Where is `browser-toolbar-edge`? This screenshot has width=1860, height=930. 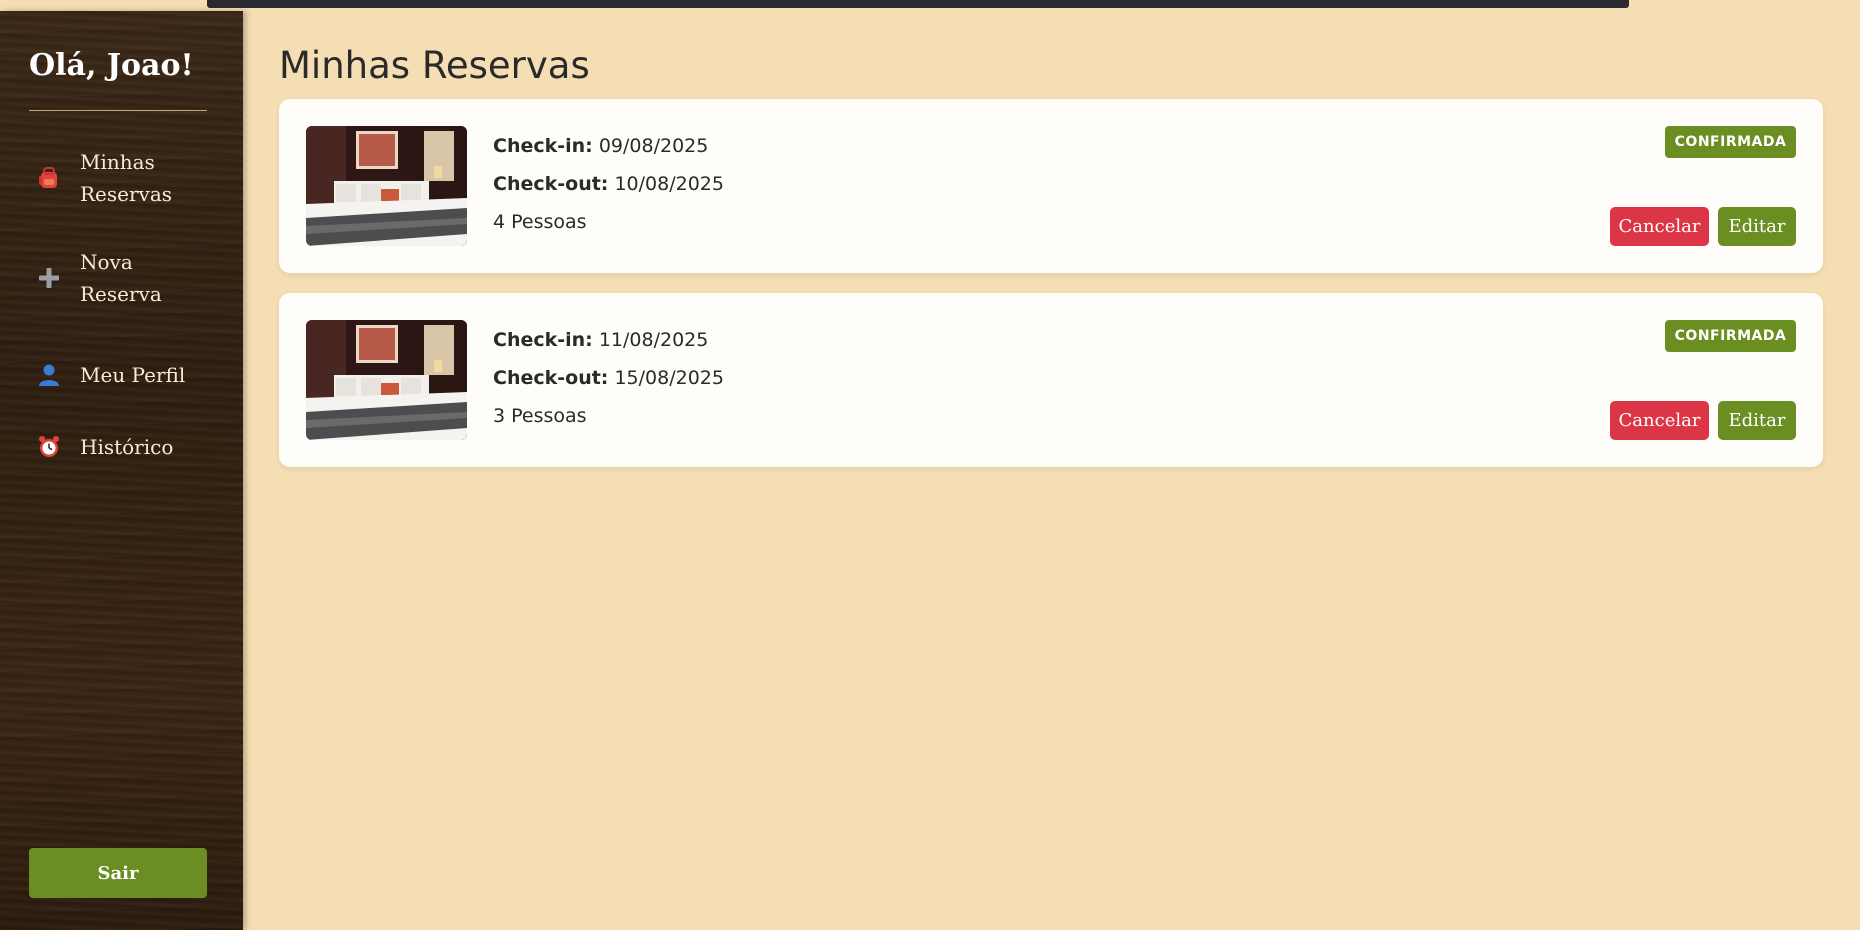
browser-toolbar-edge is located at coordinates (918, 4).